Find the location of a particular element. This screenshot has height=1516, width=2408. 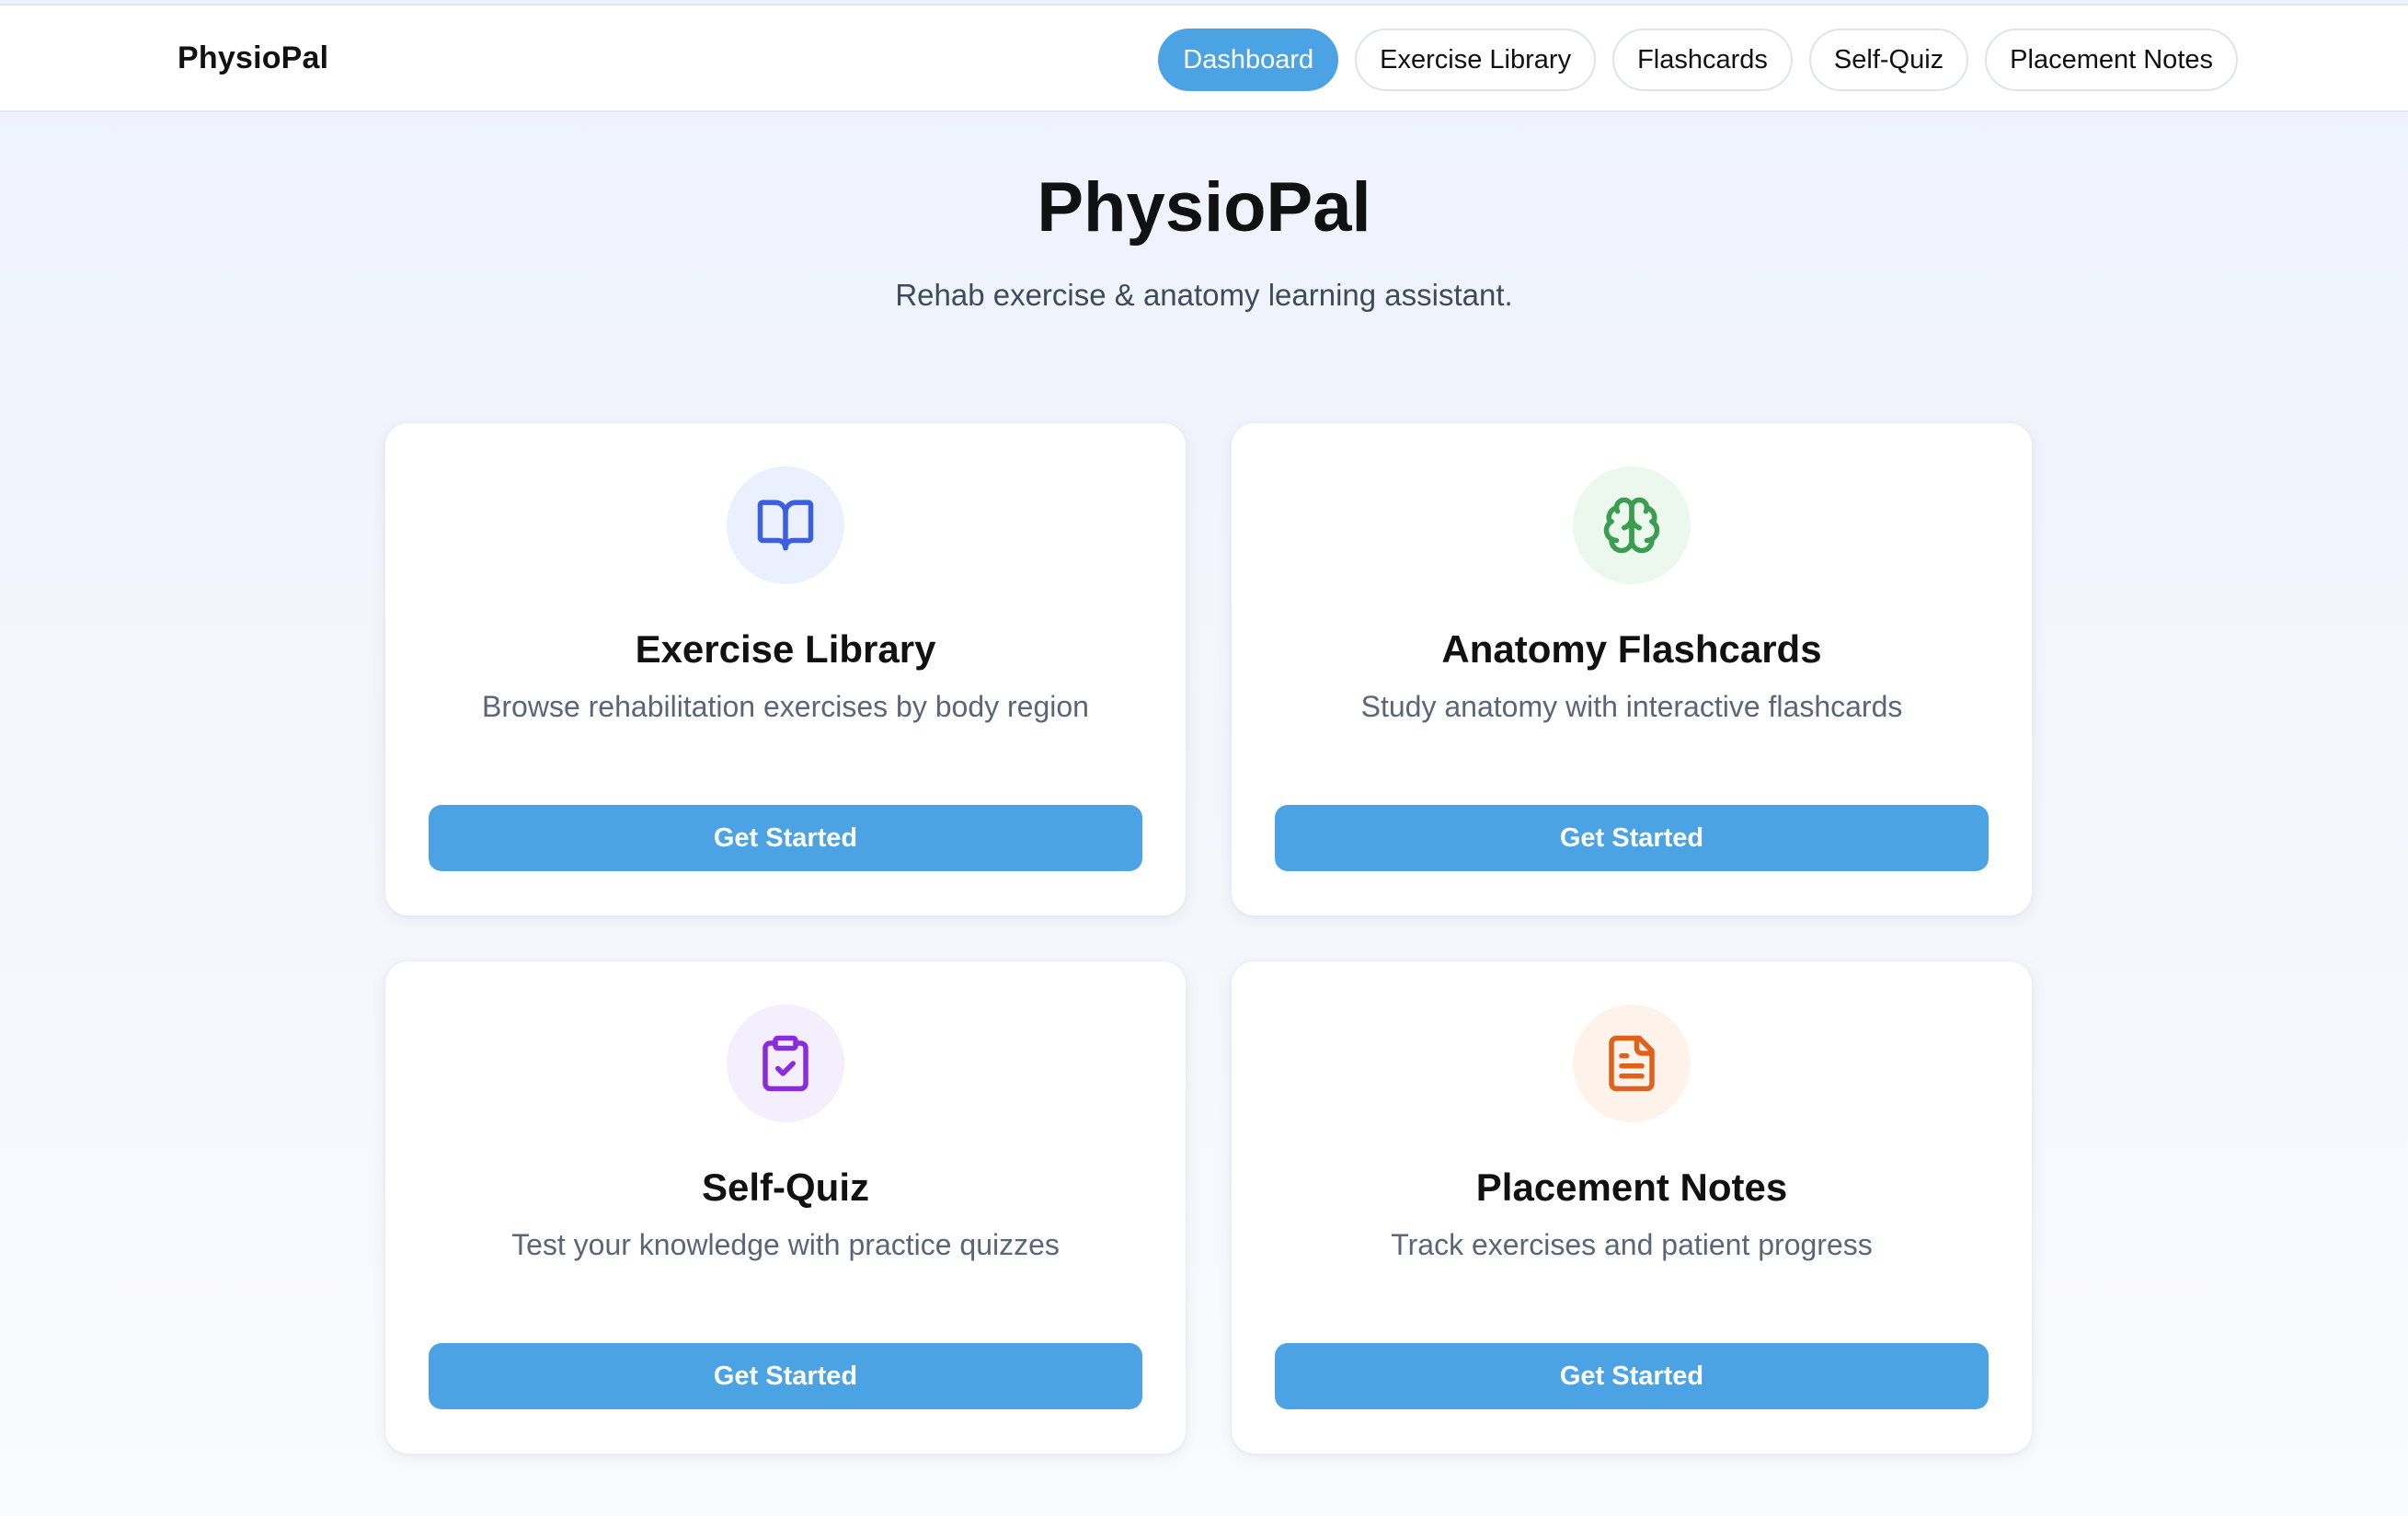

nav-tab-placement-notes: Placement Notes is located at coordinates (2111, 60).